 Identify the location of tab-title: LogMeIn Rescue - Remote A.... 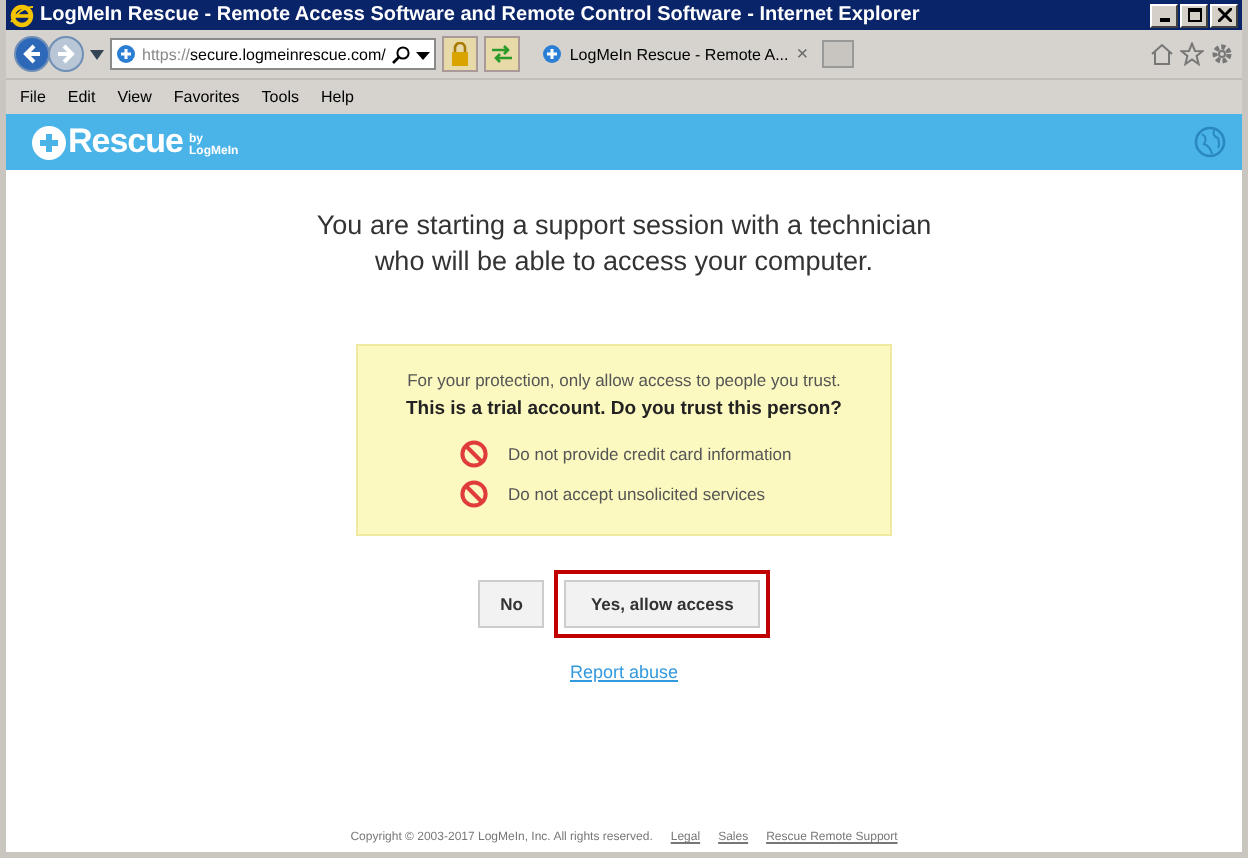
(679, 54).